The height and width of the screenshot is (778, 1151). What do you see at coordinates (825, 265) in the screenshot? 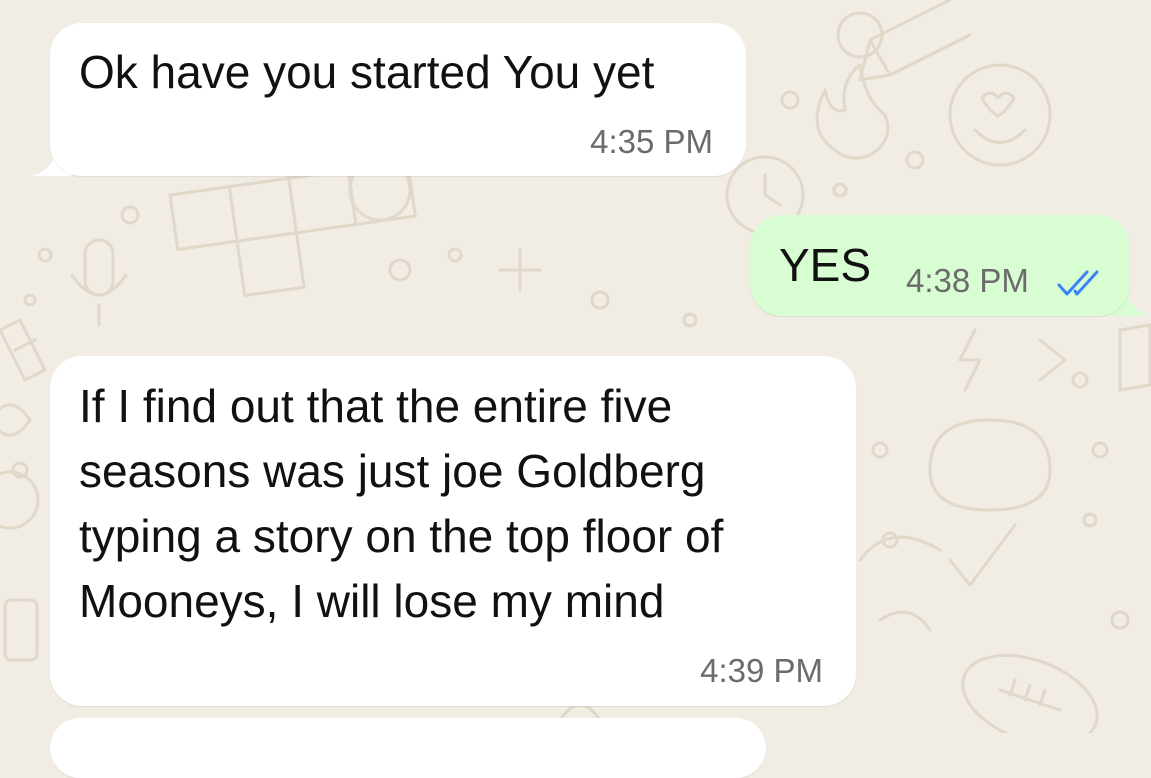
I see `message-text: YES` at bounding box center [825, 265].